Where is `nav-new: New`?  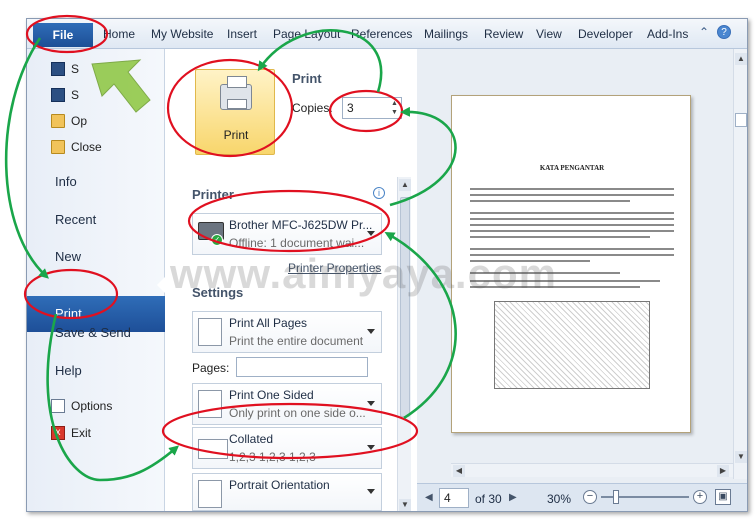
nav-new: New is located at coordinates (68, 256).